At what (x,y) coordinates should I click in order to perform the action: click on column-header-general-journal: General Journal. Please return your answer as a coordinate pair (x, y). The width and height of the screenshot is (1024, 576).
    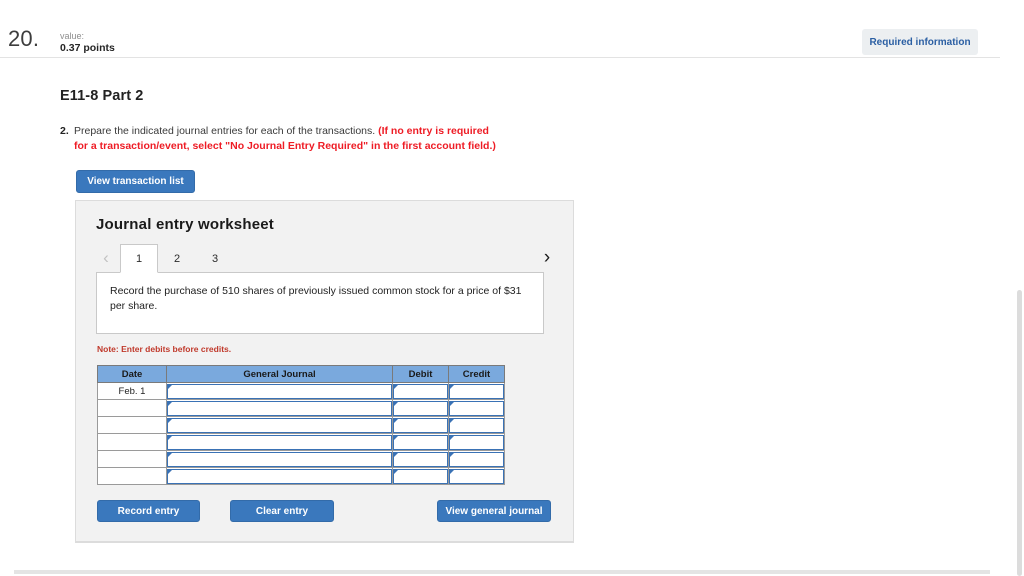
    Looking at the image, I should click on (279, 374).